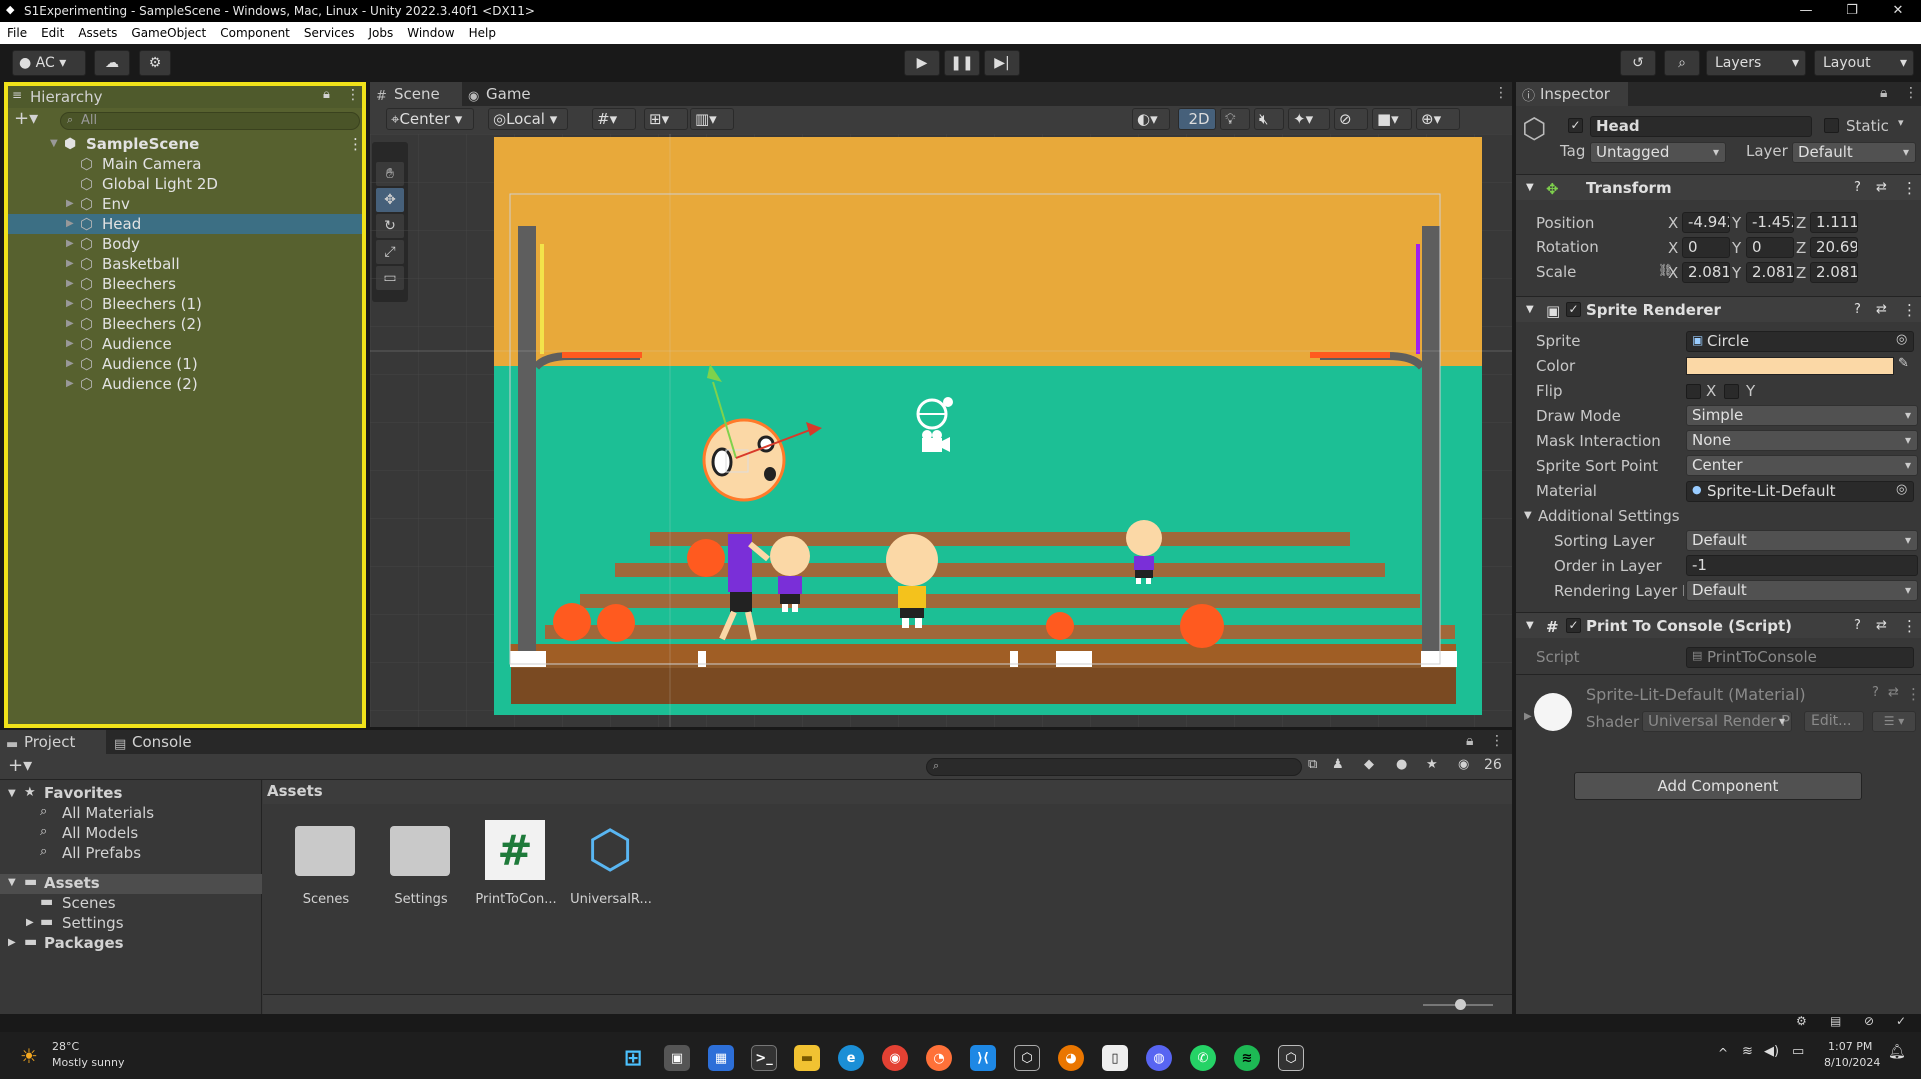  What do you see at coordinates (1197, 119) in the screenshot?
I see `toggle-2d-button: 2D` at bounding box center [1197, 119].